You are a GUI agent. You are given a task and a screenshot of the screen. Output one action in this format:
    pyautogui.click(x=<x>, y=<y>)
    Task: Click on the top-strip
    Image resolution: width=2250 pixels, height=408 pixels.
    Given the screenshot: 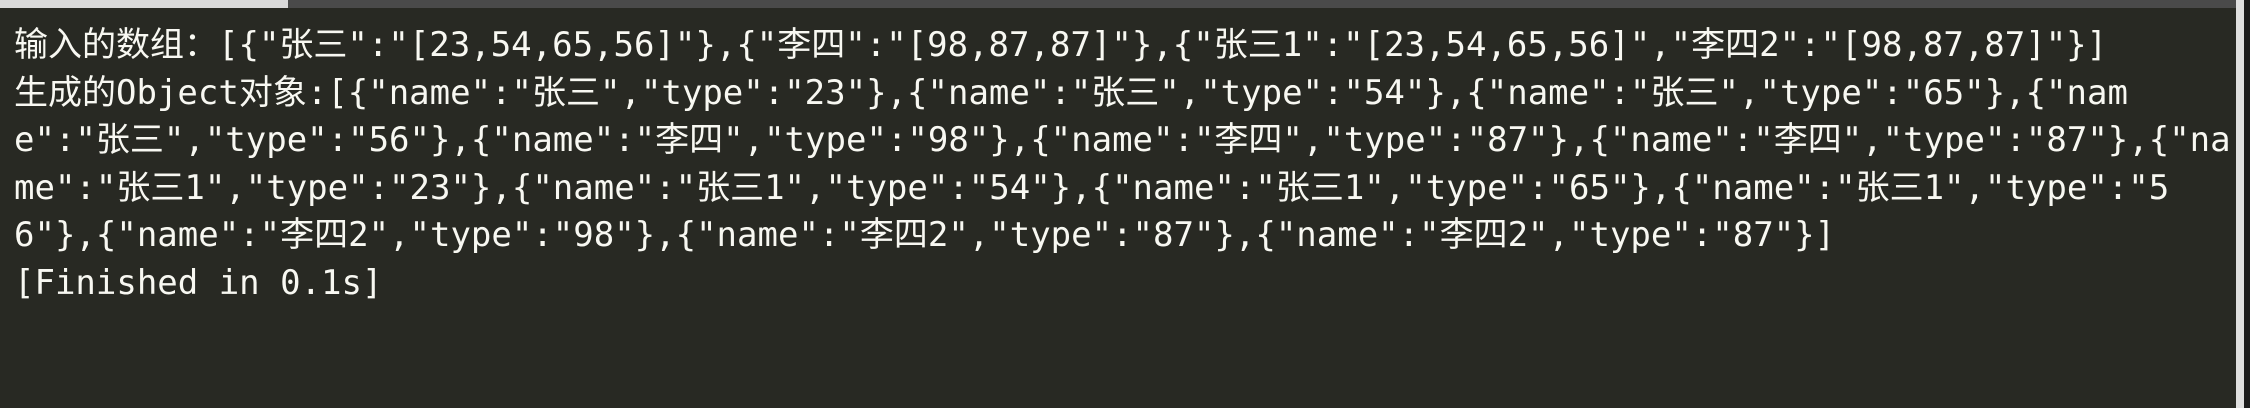 What is the action you would take?
    pyautogui.click(x=1125, y=4)
    